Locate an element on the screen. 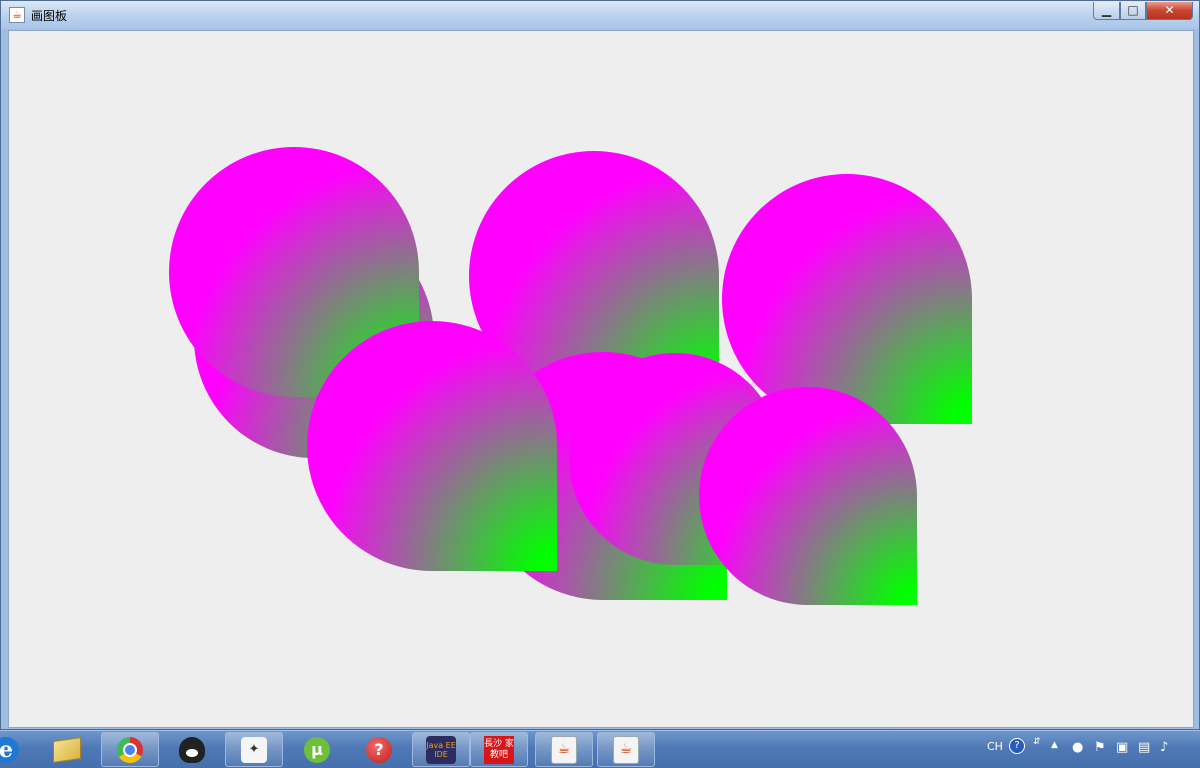 The width and height of the screenshot is (1200, 768). help-tray-icon: ? is located at coordinates (1017, 746).